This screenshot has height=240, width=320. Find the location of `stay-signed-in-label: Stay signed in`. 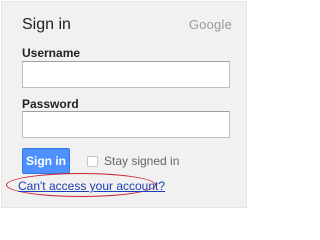

stay-signed-in-label: Stay signed in is located at coordinates (142, 161).